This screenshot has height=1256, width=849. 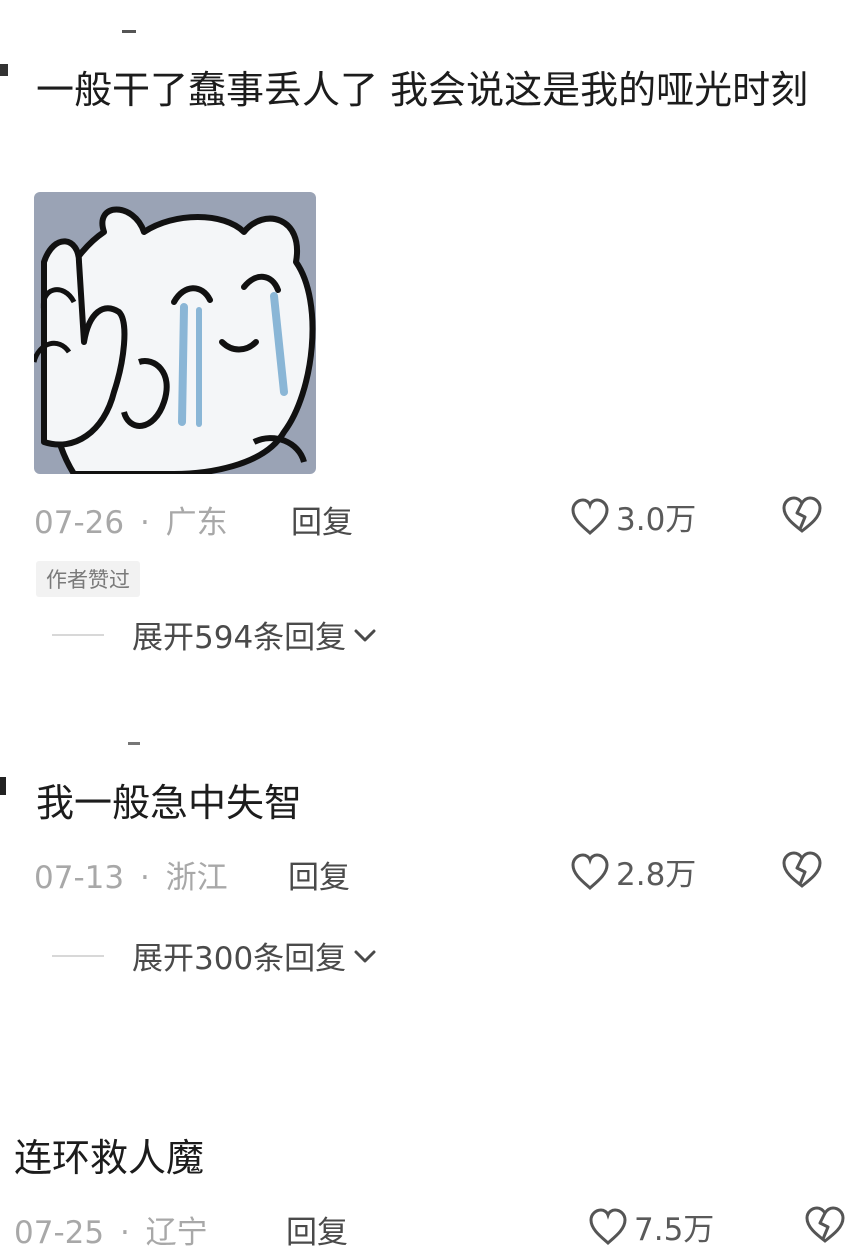 I want to click on expand-replies-button: 展开300条回复, so click(x=216, y=955).